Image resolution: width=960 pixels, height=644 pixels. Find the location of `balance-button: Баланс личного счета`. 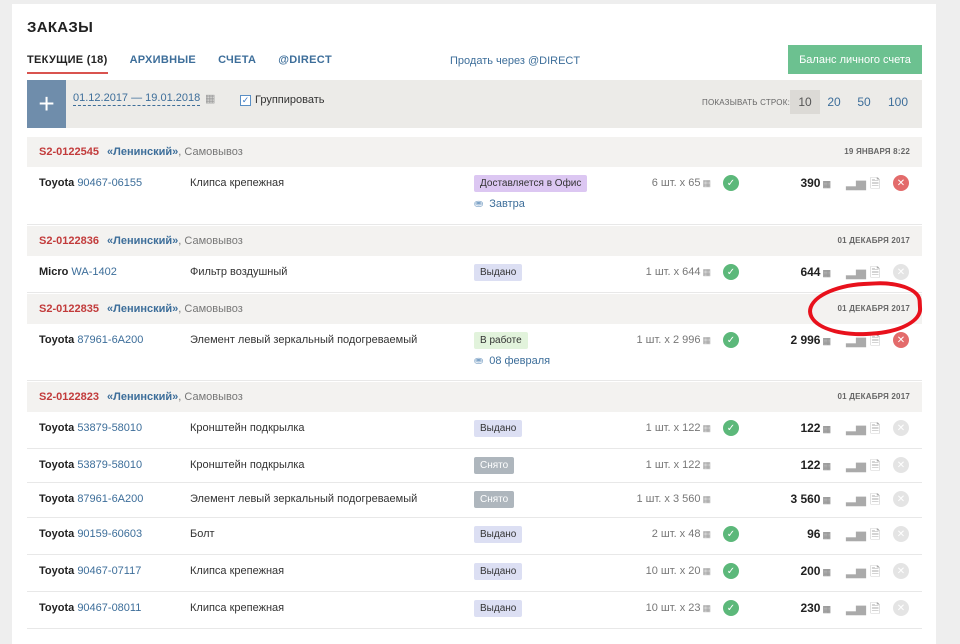

balance-button: Баланс личного счета is located at coordinates (855, 59).